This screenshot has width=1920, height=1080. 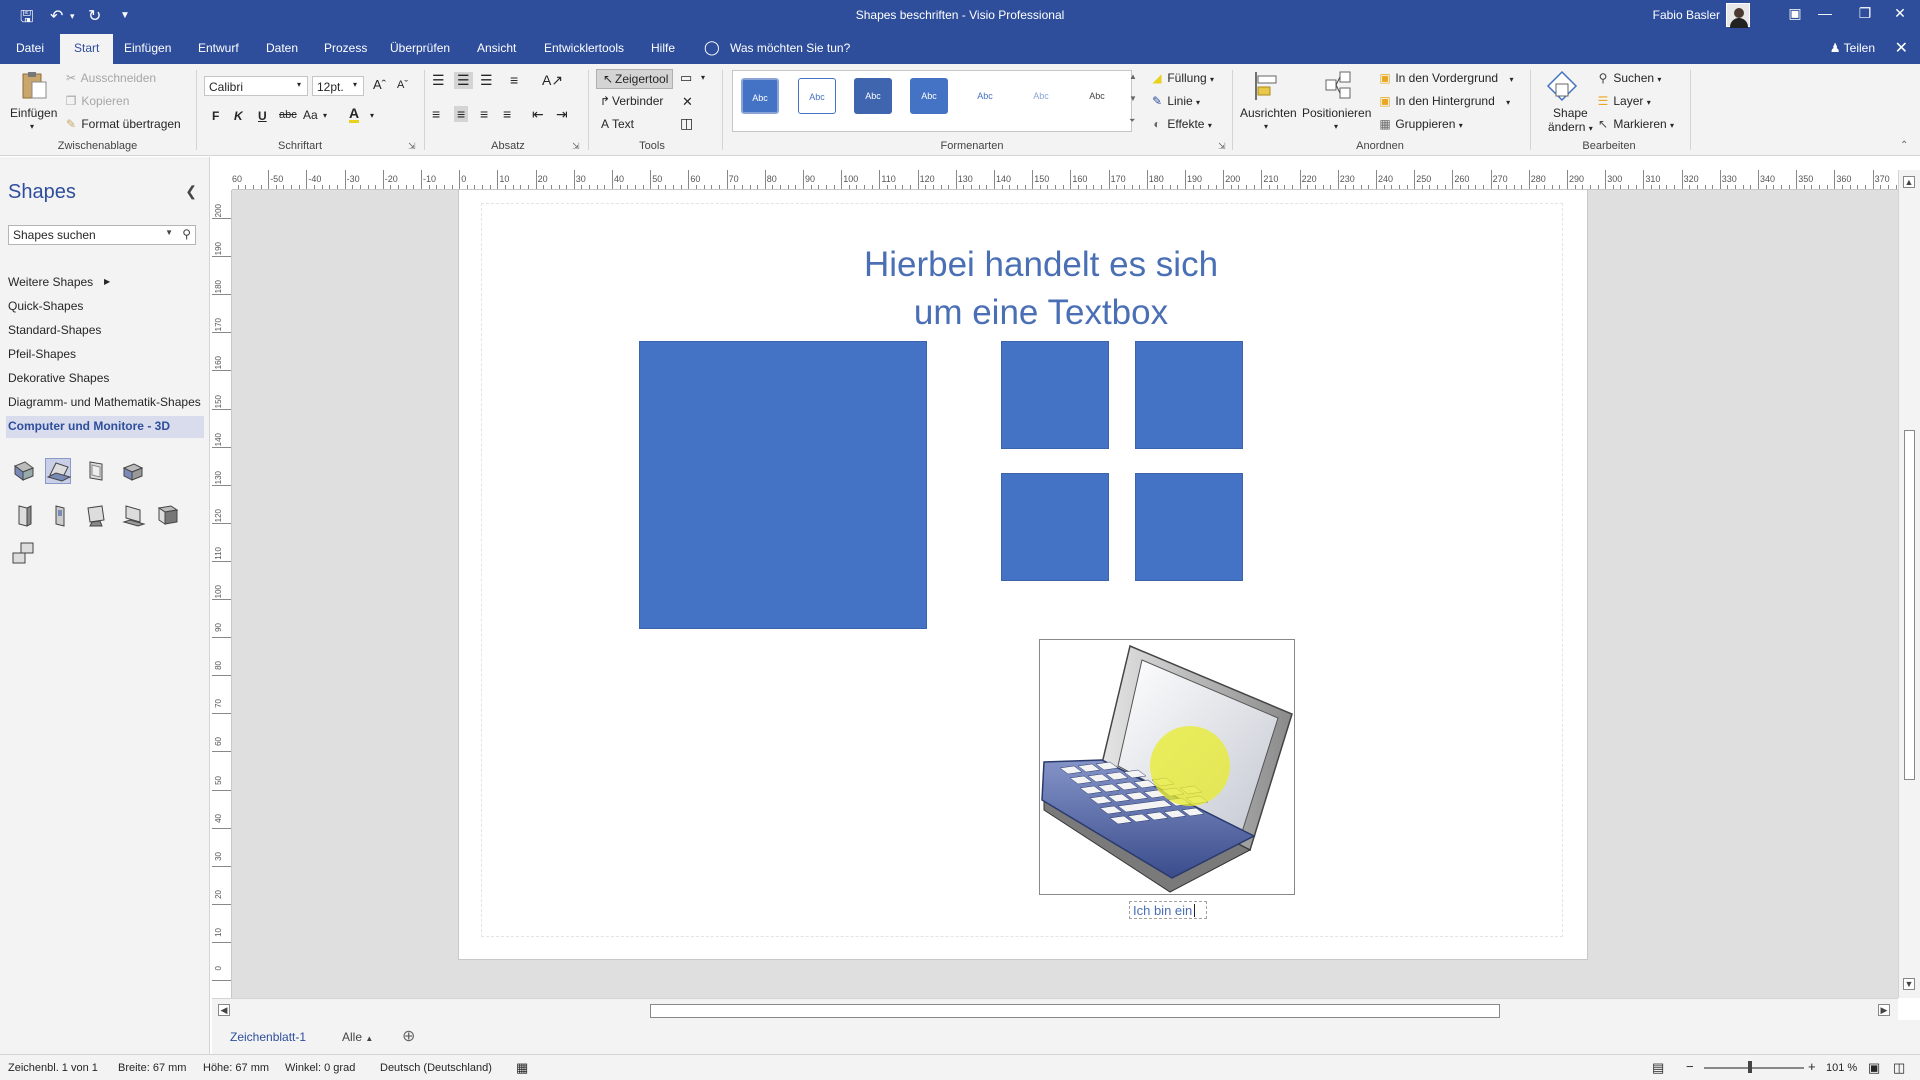 What do you see at coordinates (522, 1068) in the screenshot?
I see `macro-record-icon: ▦` at bounding box center [522, 1068].